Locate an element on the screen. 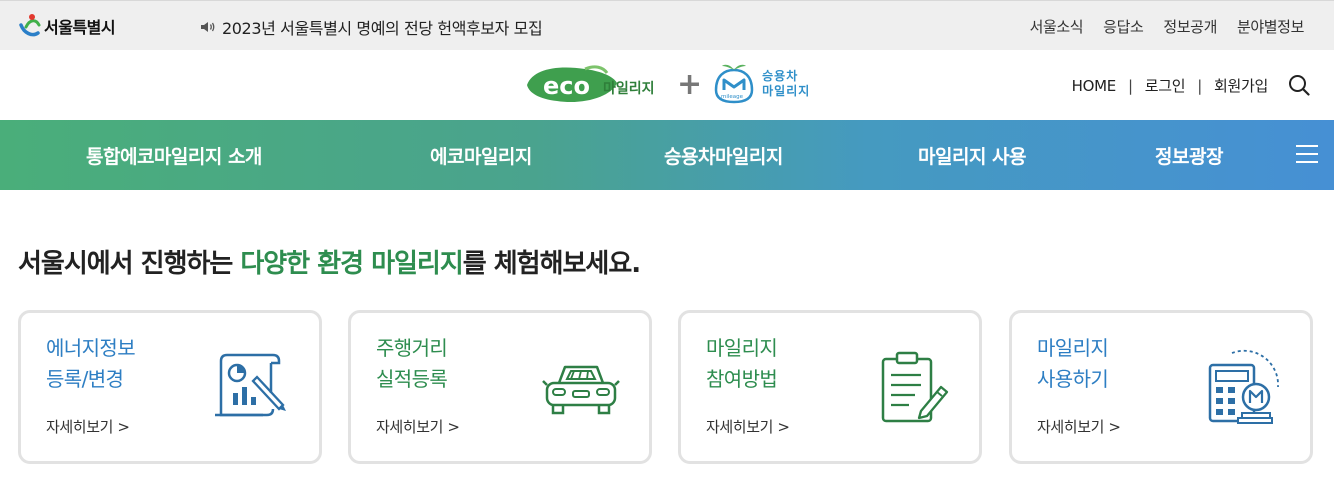 The width and height of the screenshot is (1334, 481). hamburger-menu-icon is located at coordinates (1307, 154).